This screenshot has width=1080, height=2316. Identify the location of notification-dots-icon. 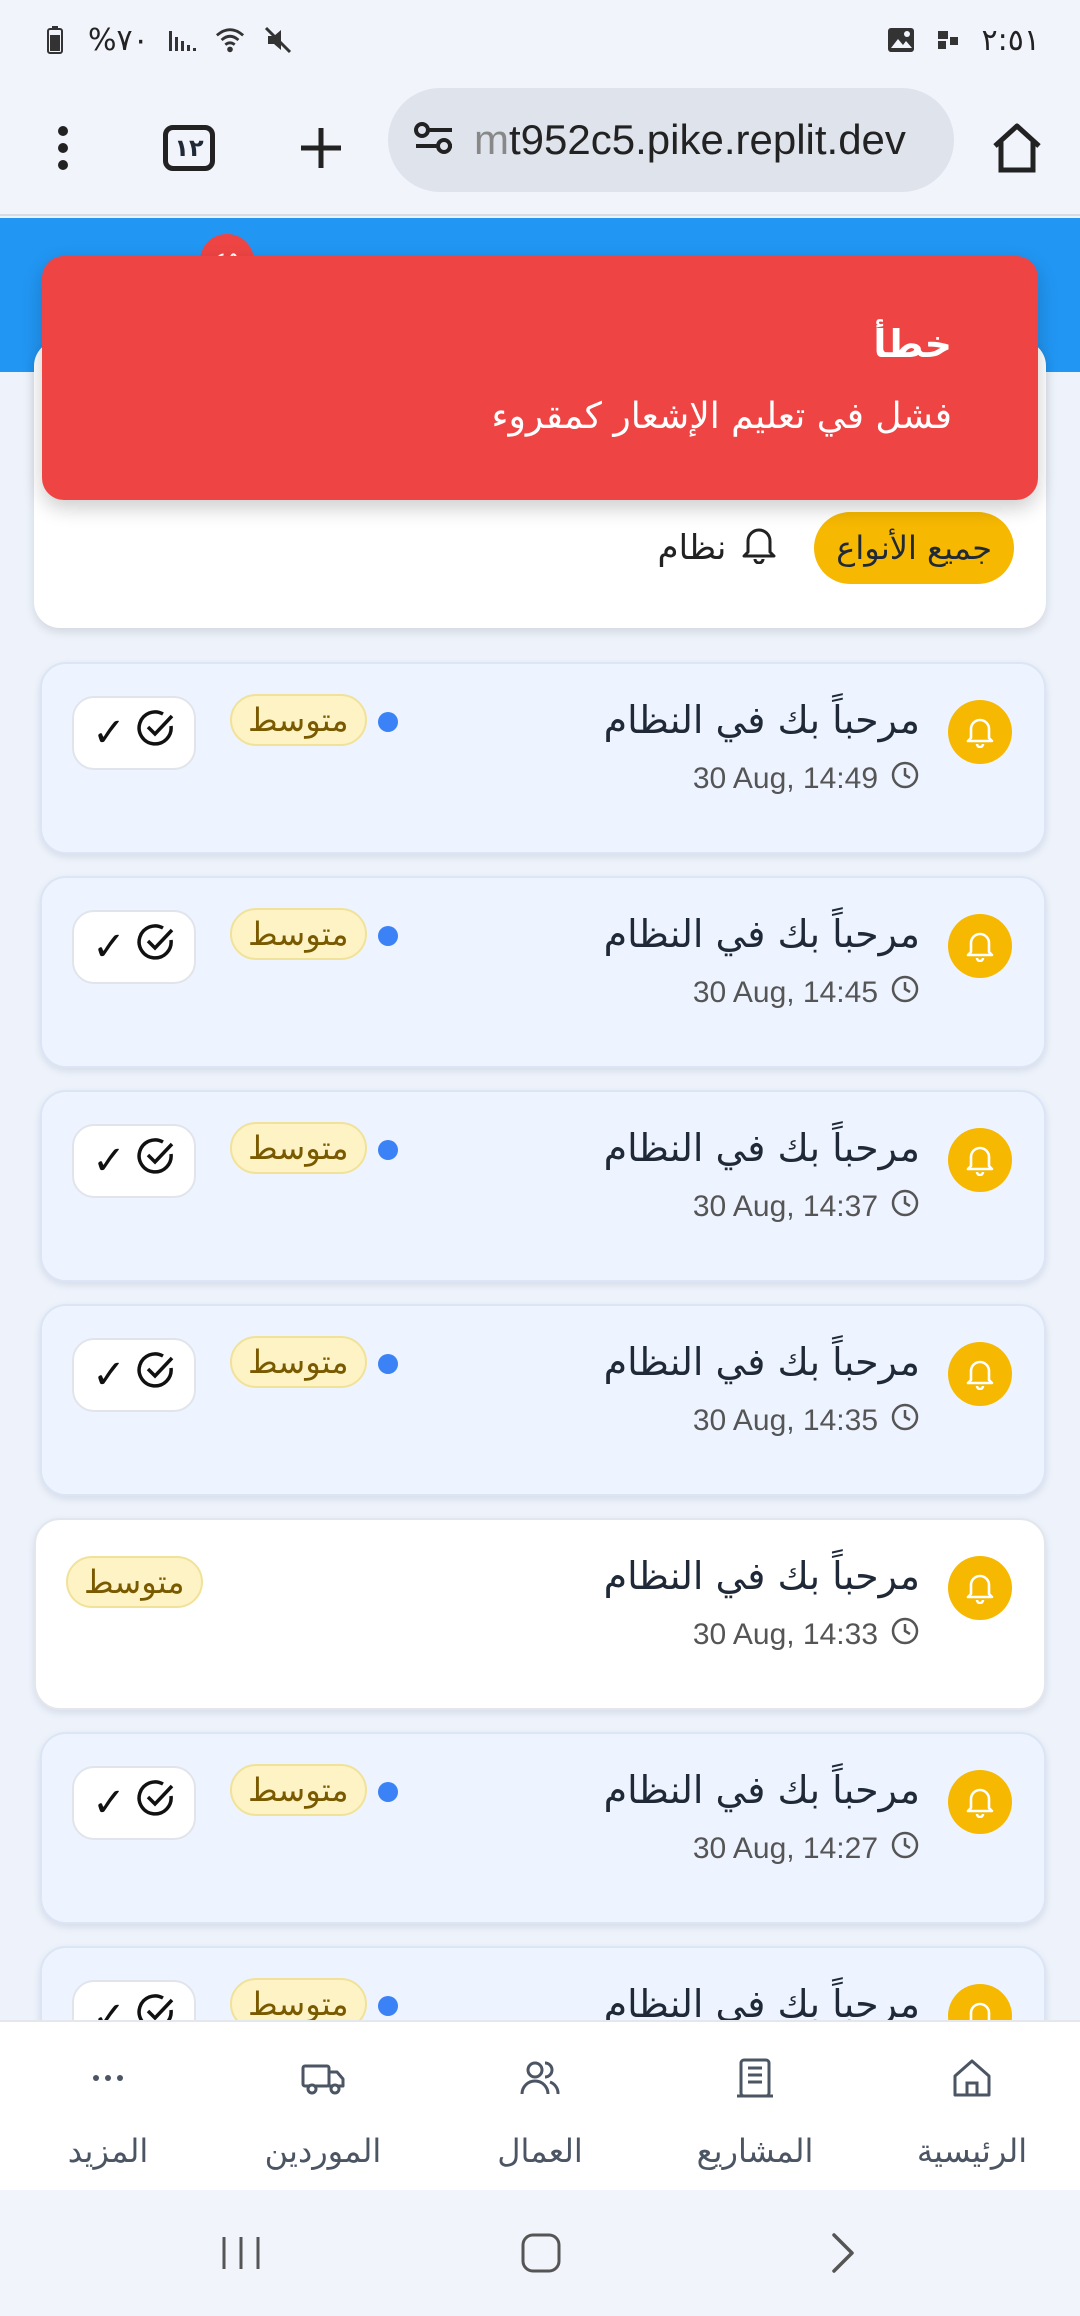
(949, 40).